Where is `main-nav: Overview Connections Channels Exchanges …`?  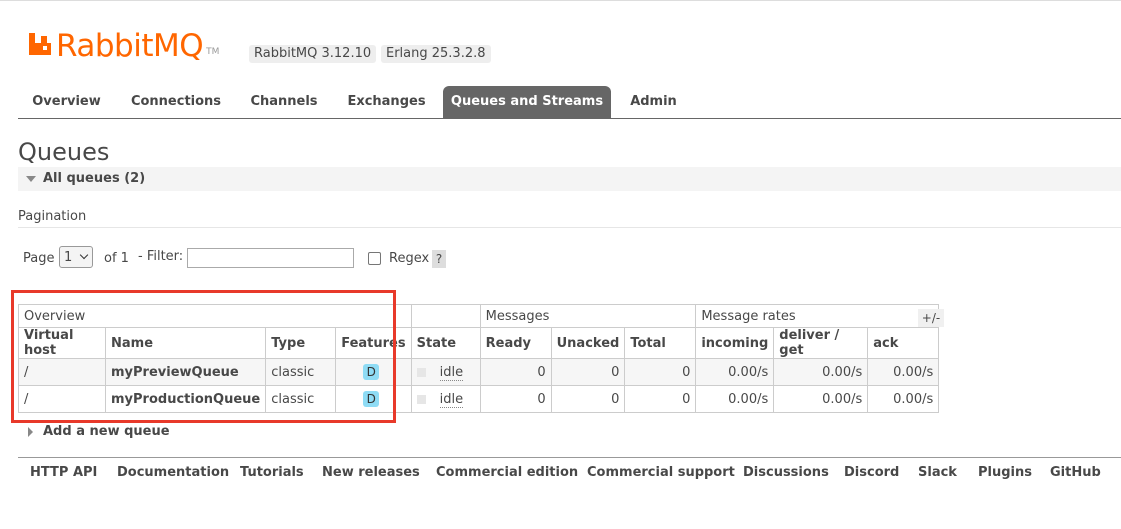
main-nav: Overview Connections Channels Exchanges … is located at coordinates (569, 102).